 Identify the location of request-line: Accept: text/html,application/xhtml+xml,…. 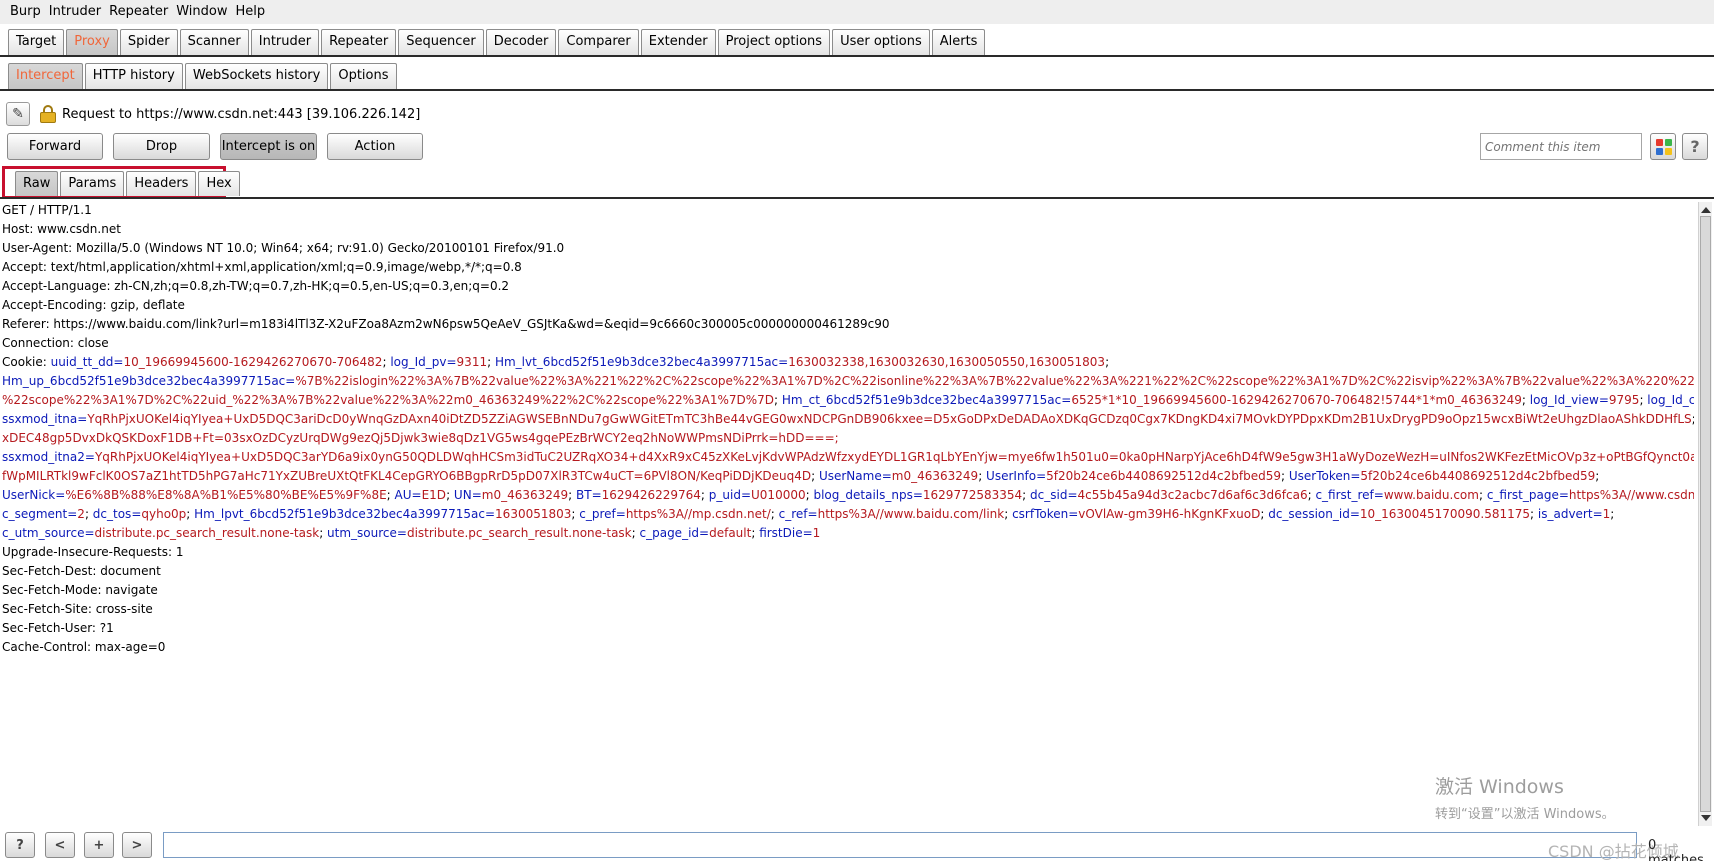
(262, 267).